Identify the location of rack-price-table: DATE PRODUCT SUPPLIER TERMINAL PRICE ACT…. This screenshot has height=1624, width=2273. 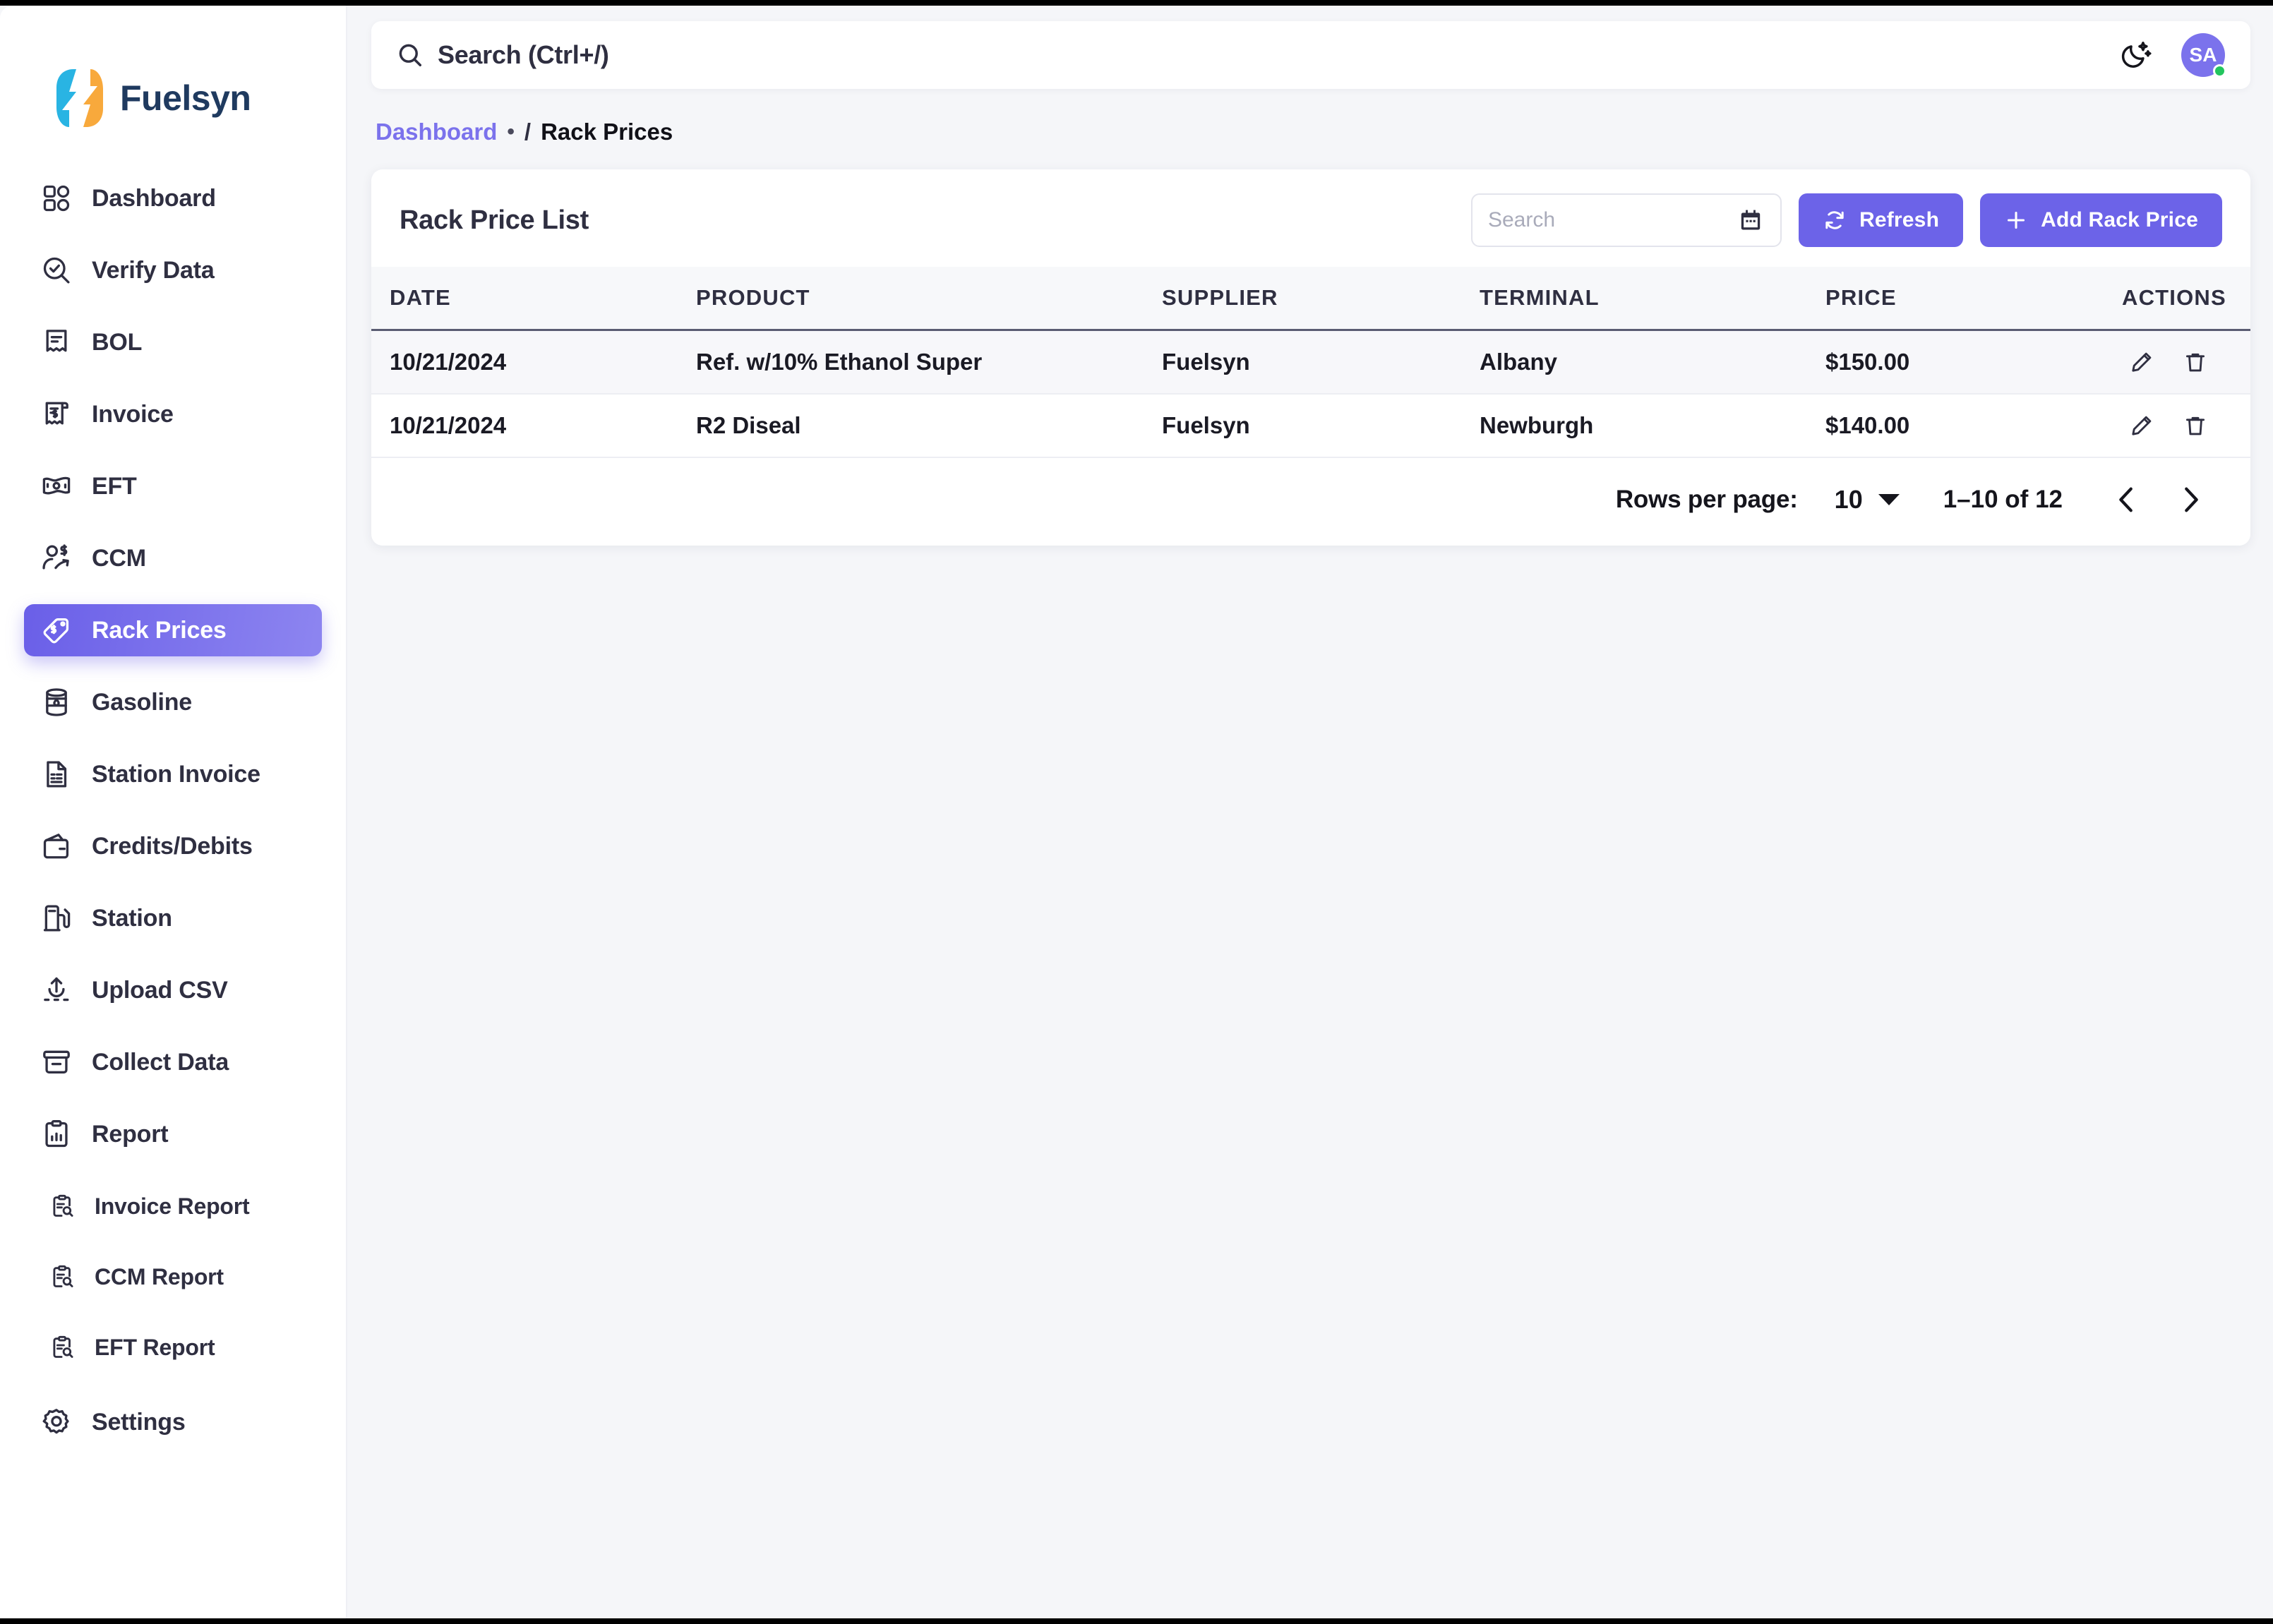
(1310, 362).